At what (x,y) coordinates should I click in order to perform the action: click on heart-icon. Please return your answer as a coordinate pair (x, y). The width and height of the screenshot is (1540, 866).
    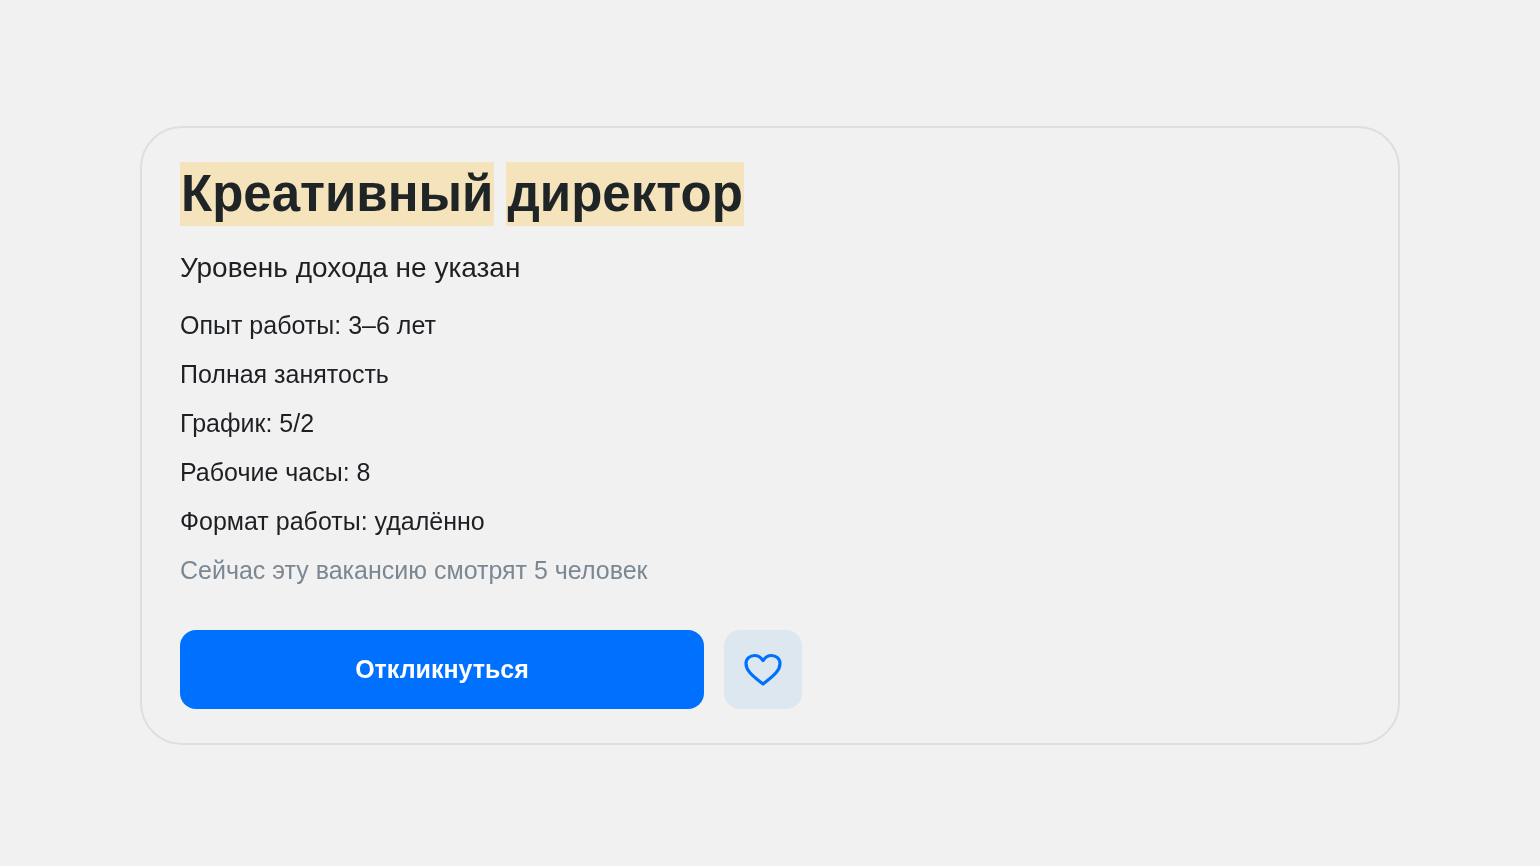
    Looking at the image, I should click on (763, 669).